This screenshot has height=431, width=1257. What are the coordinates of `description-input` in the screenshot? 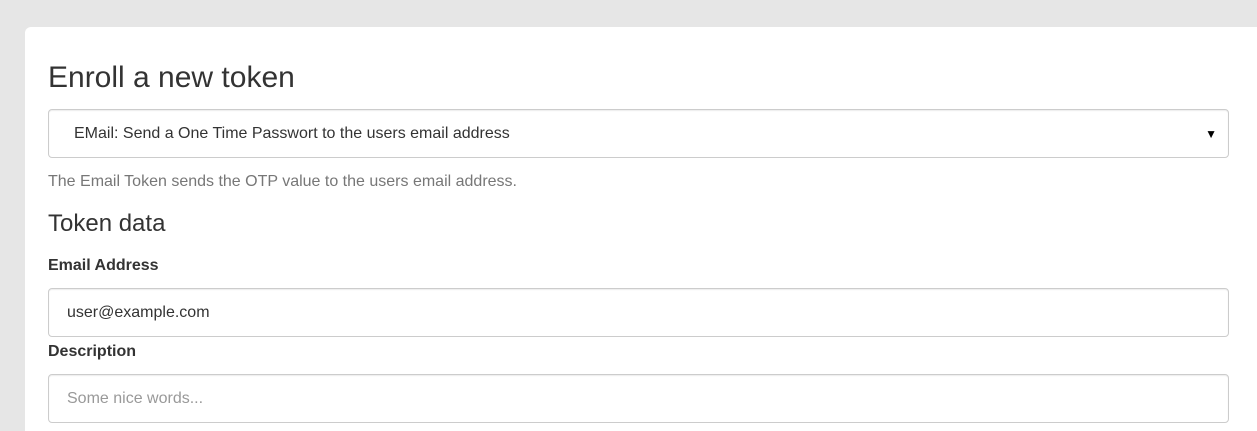 It's located at (638, 398).